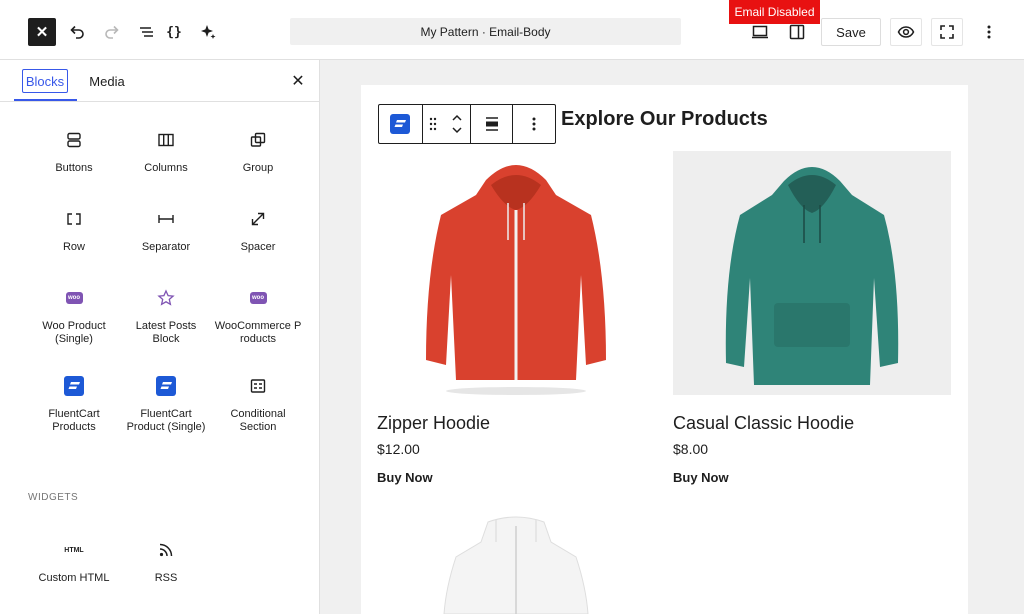  Describe the element at coordinates (166, 168) in the screenshot. I see `block-label: Columns` at that location.